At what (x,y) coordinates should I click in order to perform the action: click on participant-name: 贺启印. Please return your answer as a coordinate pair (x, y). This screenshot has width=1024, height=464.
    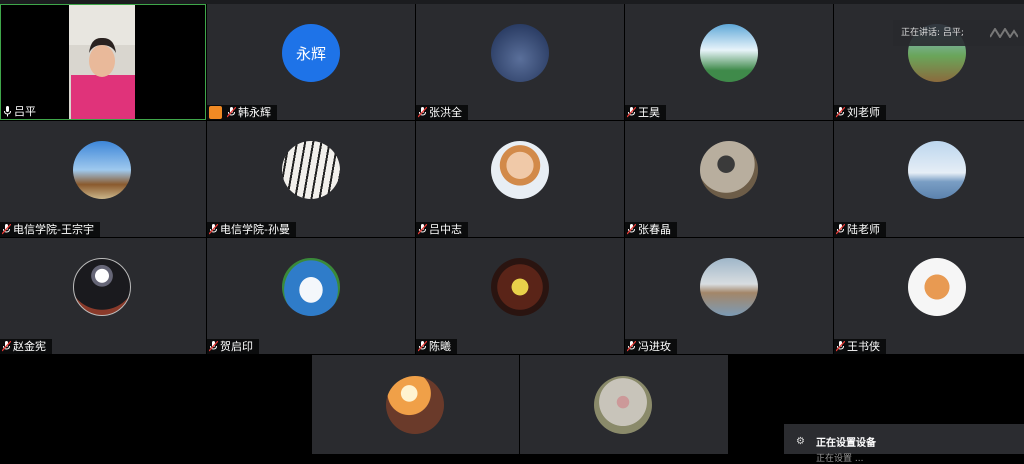
    Looking at the image, I should click on (236, 346).